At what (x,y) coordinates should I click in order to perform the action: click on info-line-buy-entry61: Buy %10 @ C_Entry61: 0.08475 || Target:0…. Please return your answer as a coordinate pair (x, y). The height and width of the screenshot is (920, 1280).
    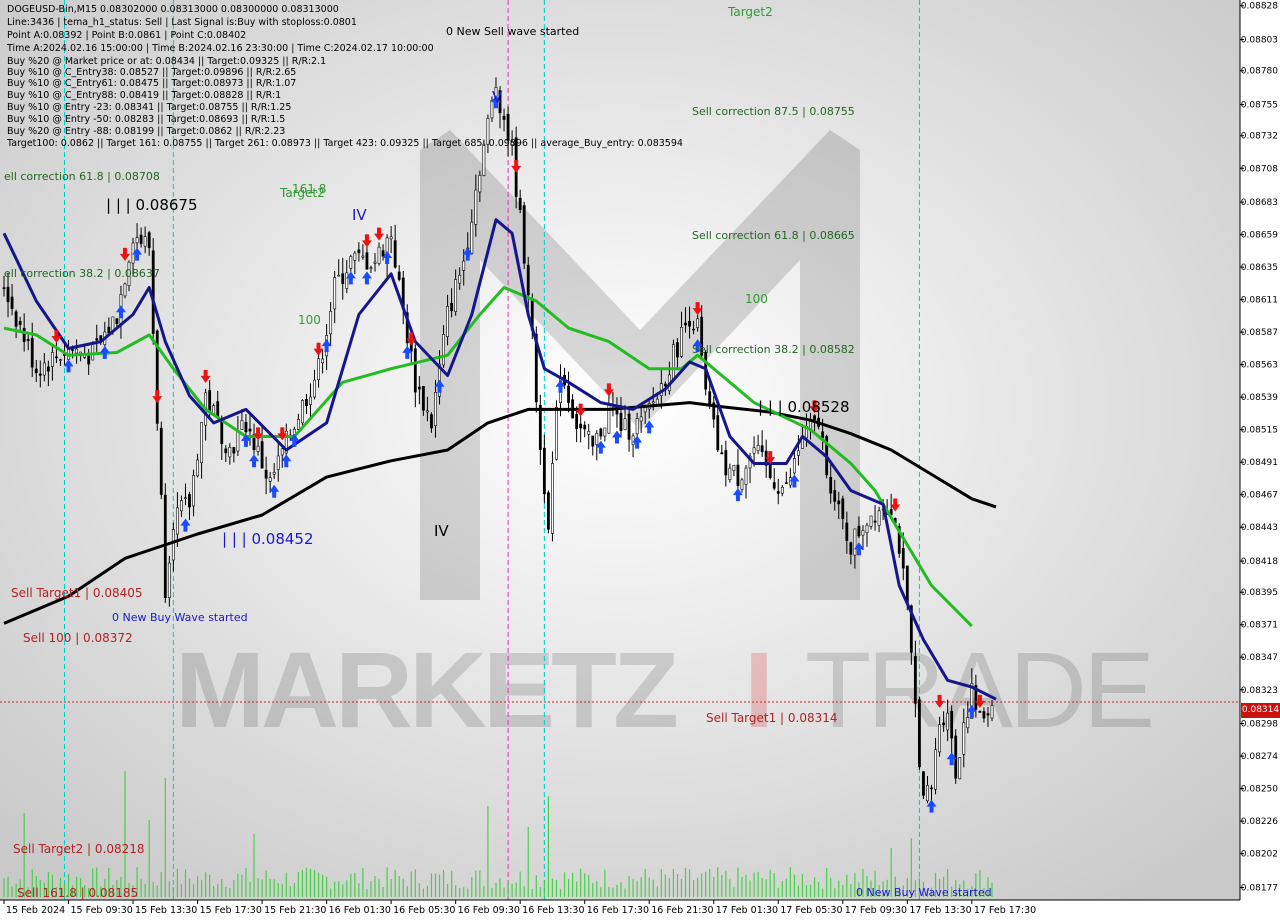
    Looking at the image, I should click on (152, 83).